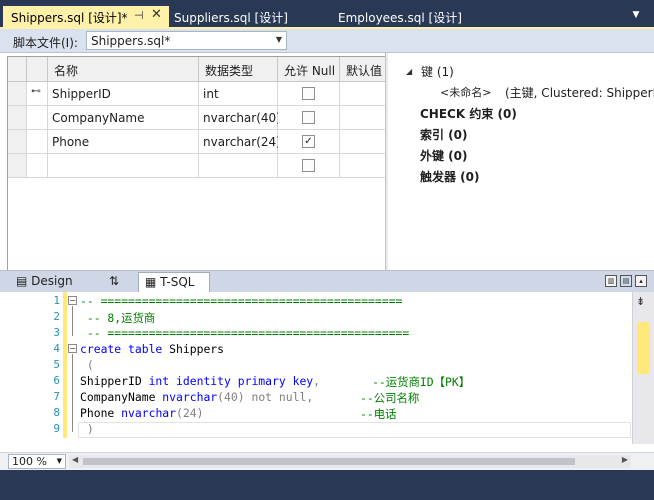 This screenshot has width=654, height=500. What do you see at coordinates (131, 41) in the screenshot?
I see `script-file-value: Shippers.sql*` at bounding box center [131, 41].